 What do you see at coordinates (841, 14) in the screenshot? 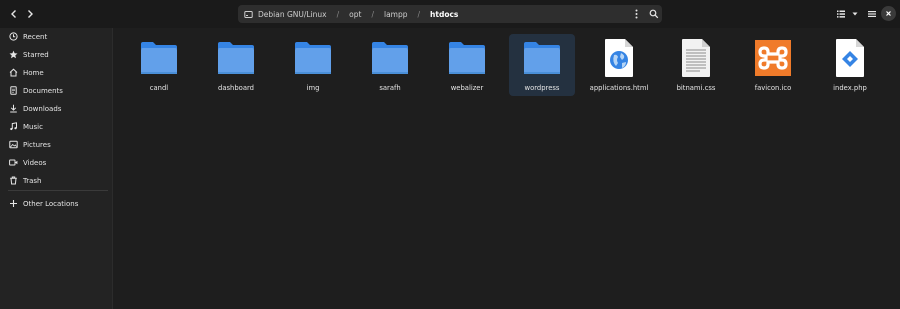
I see `list-view-icon` at bounding box center [841, 14].